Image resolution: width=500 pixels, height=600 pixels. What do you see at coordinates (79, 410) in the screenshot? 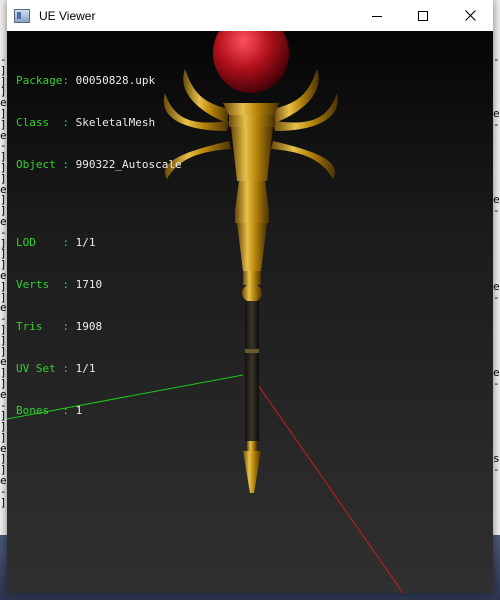
I see `bones-value: 1` at bounding box center [79, 410].